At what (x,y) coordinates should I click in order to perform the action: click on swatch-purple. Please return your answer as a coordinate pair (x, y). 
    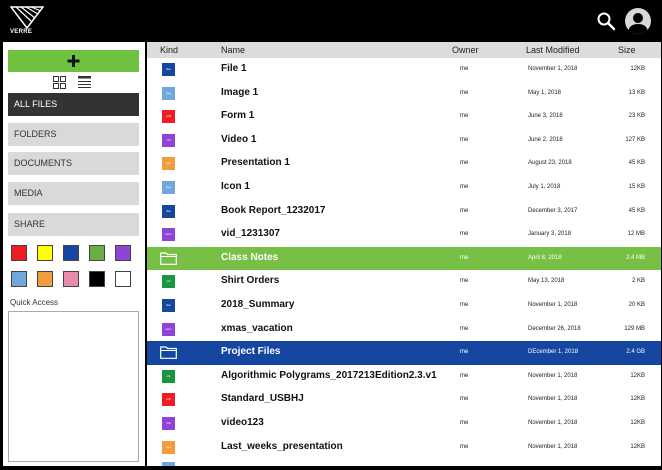
    Looking at the image, I should click on (123, 253).